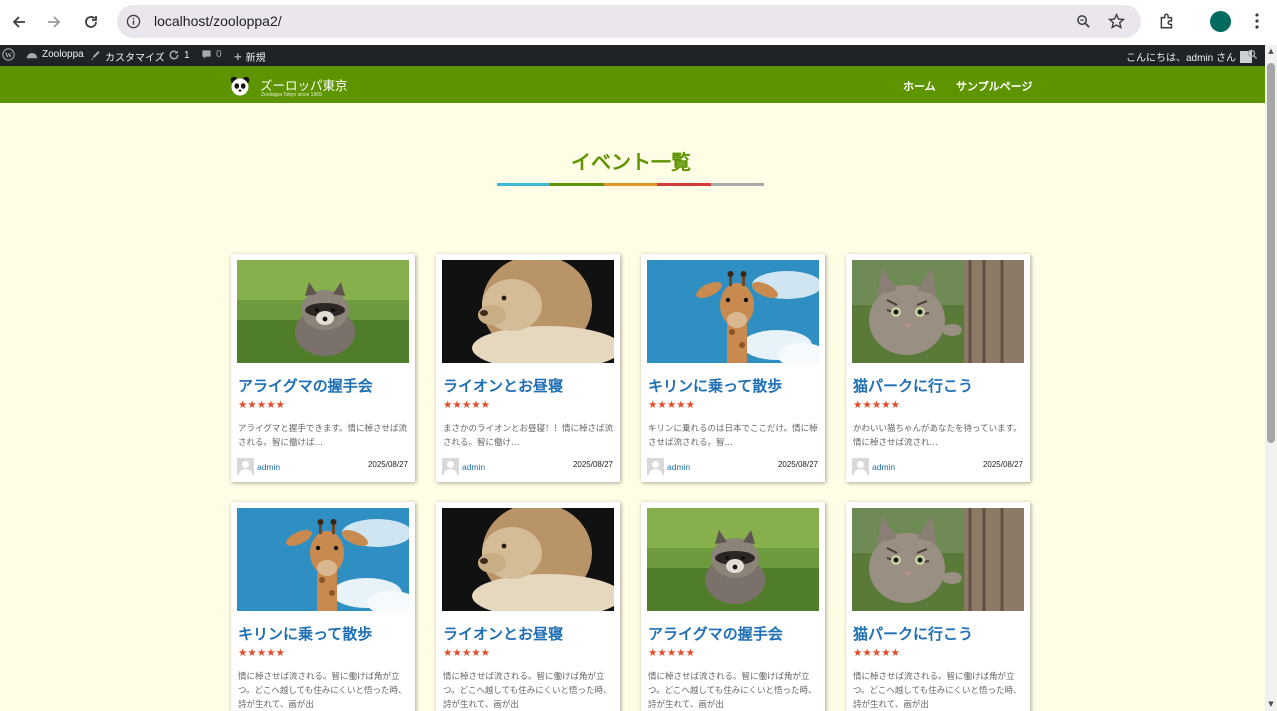 The image size is (1277, 711). Describe the element at coordinates (95, 56) in the screenshot. I see `brush-icon` at that location.